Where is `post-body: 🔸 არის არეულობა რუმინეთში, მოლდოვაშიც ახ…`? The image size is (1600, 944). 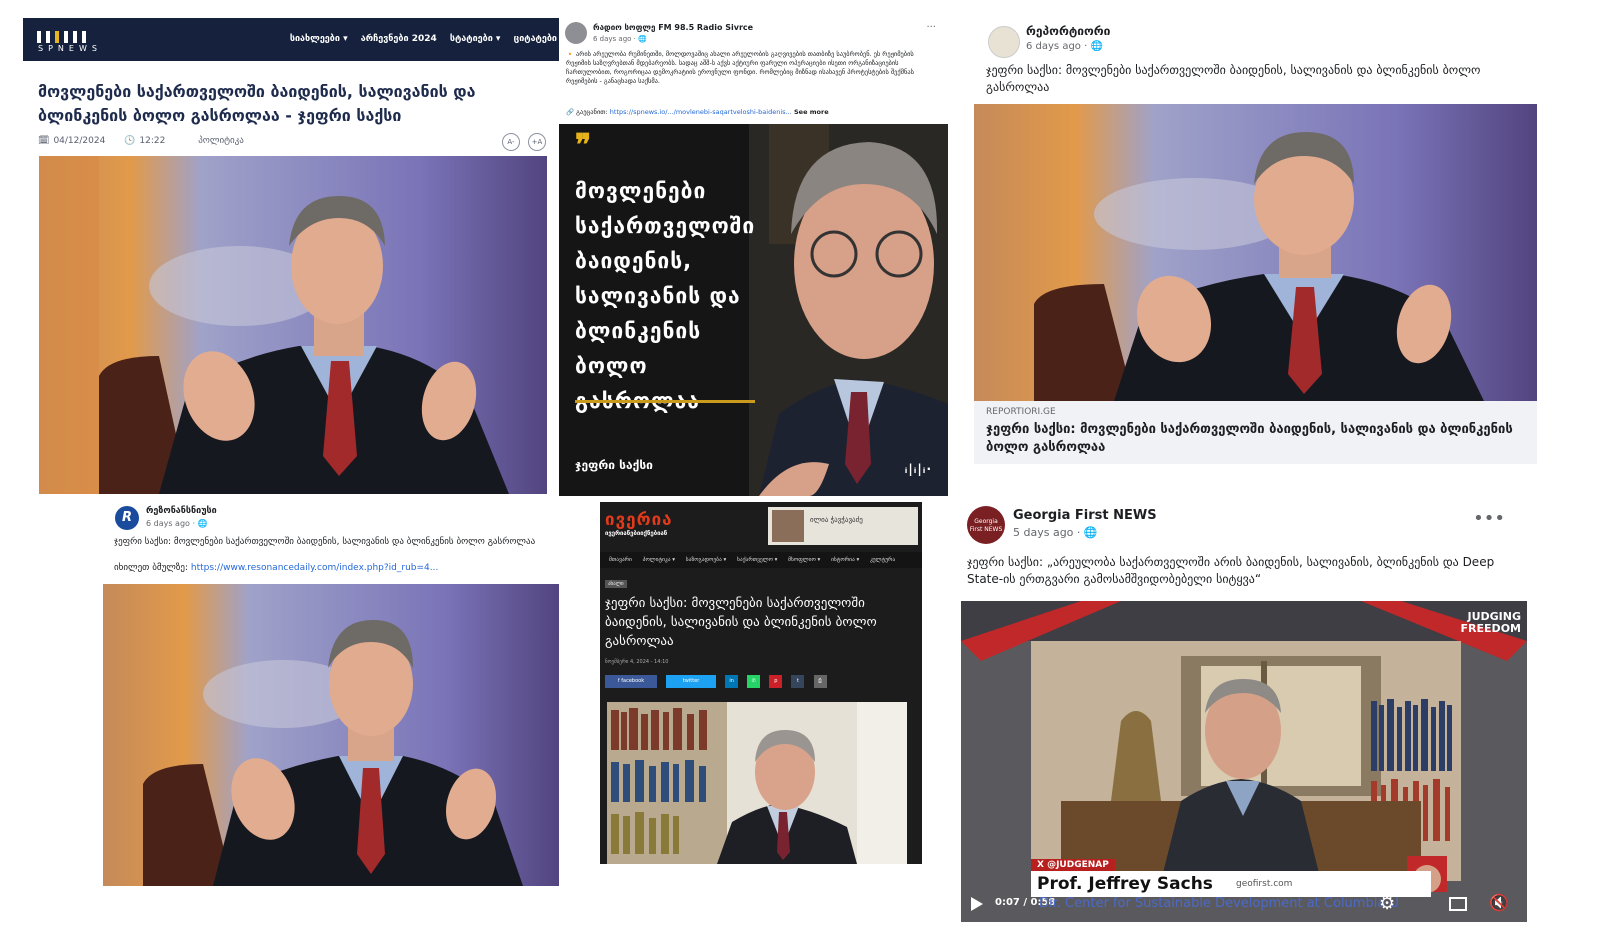
post-body: 🔸 არის არეულობა რუმინეთში, მოლდოვაშიც ახ… is located at coordinates (740, 67).